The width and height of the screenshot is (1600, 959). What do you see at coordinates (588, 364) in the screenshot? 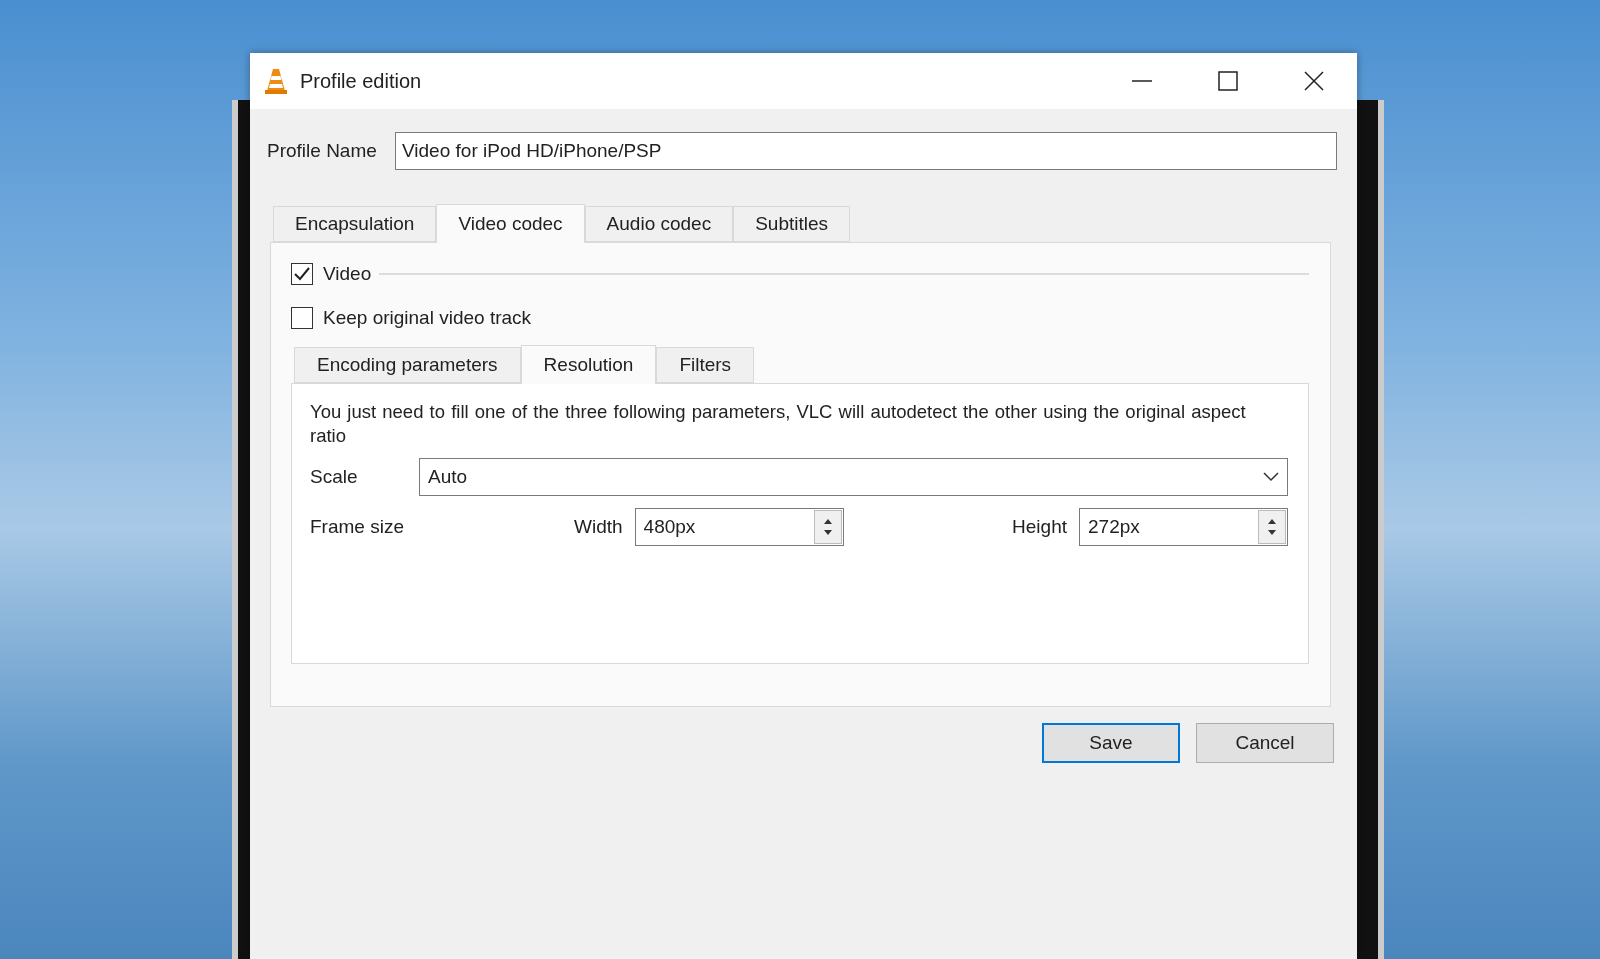
I see `tab: Resolution` at bounding box center [588, 364].